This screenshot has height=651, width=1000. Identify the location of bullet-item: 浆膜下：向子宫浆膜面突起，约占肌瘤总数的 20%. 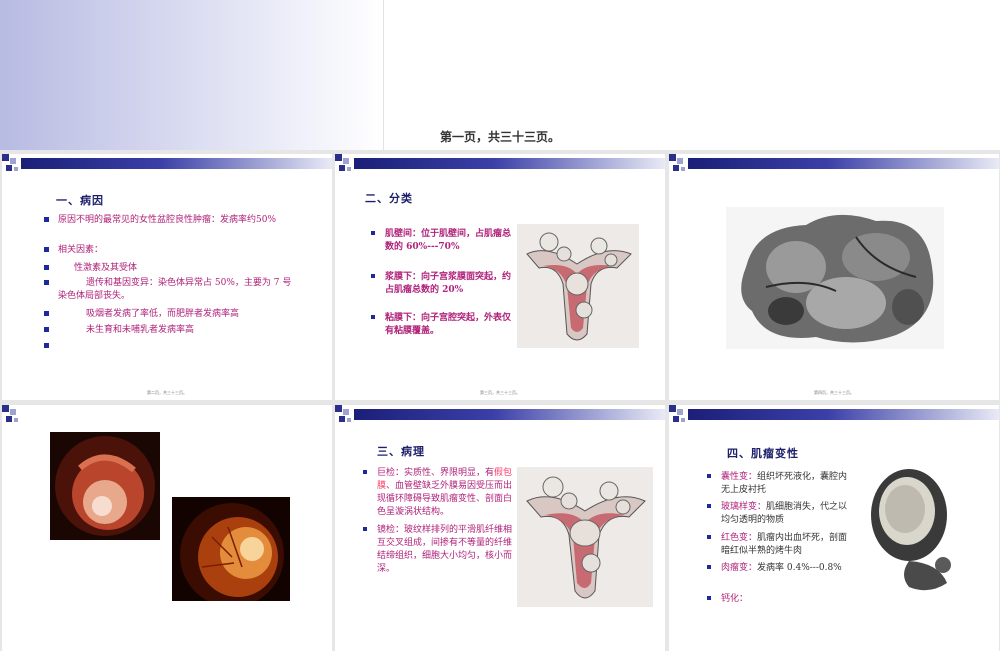
(444, 284).